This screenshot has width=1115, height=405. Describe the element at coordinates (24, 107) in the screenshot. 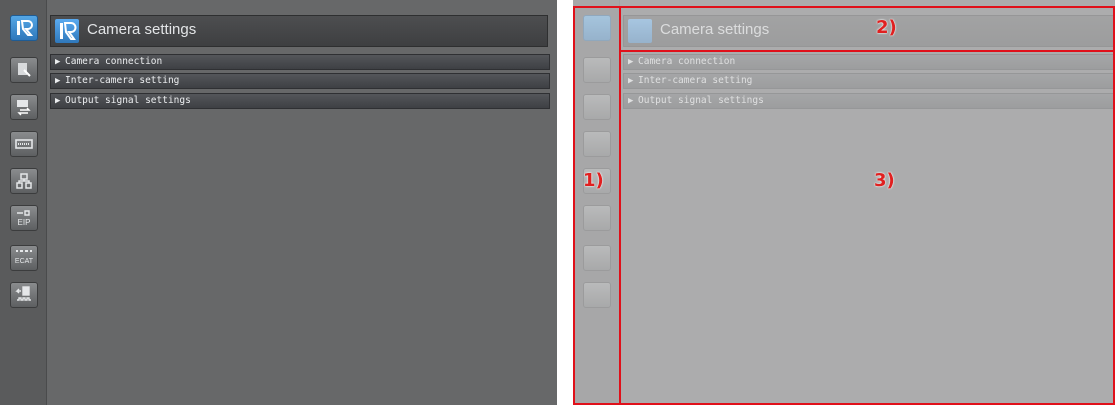

I see `camera-transfer-icon` at that location.